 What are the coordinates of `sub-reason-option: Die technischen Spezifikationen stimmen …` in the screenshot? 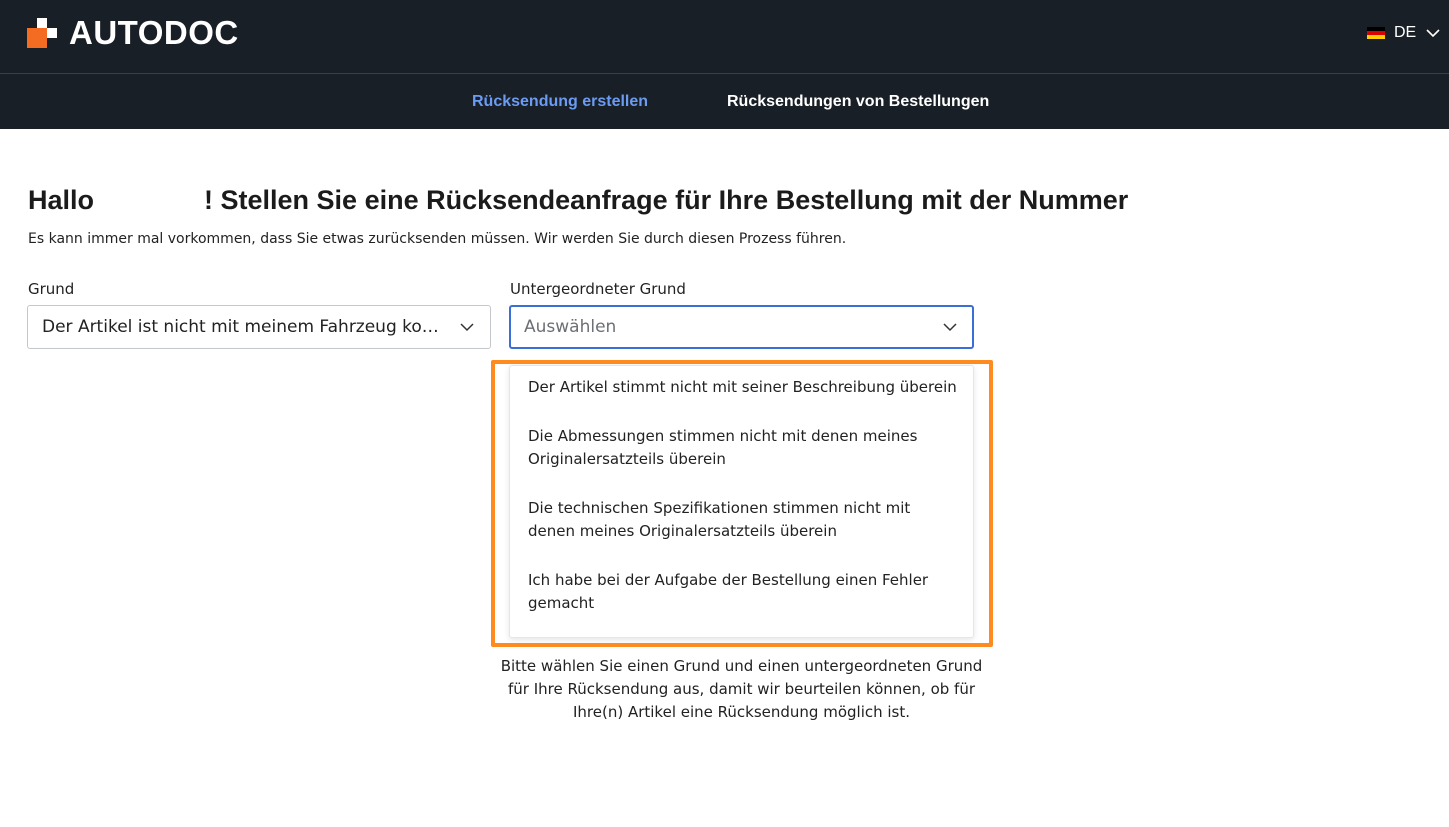 It's located at (744, 520).